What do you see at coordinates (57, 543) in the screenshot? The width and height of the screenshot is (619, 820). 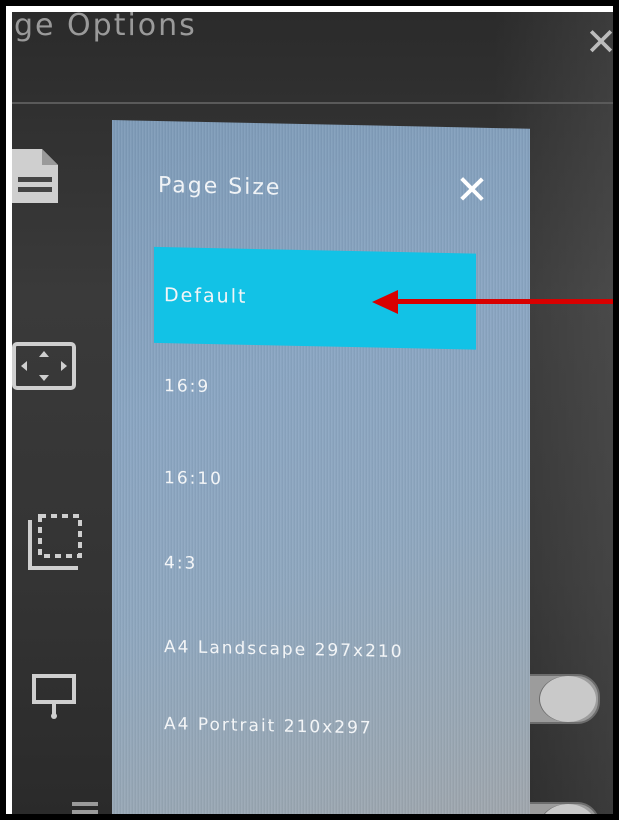 I see `crop-area-icon` at bounding box center [57, 543].